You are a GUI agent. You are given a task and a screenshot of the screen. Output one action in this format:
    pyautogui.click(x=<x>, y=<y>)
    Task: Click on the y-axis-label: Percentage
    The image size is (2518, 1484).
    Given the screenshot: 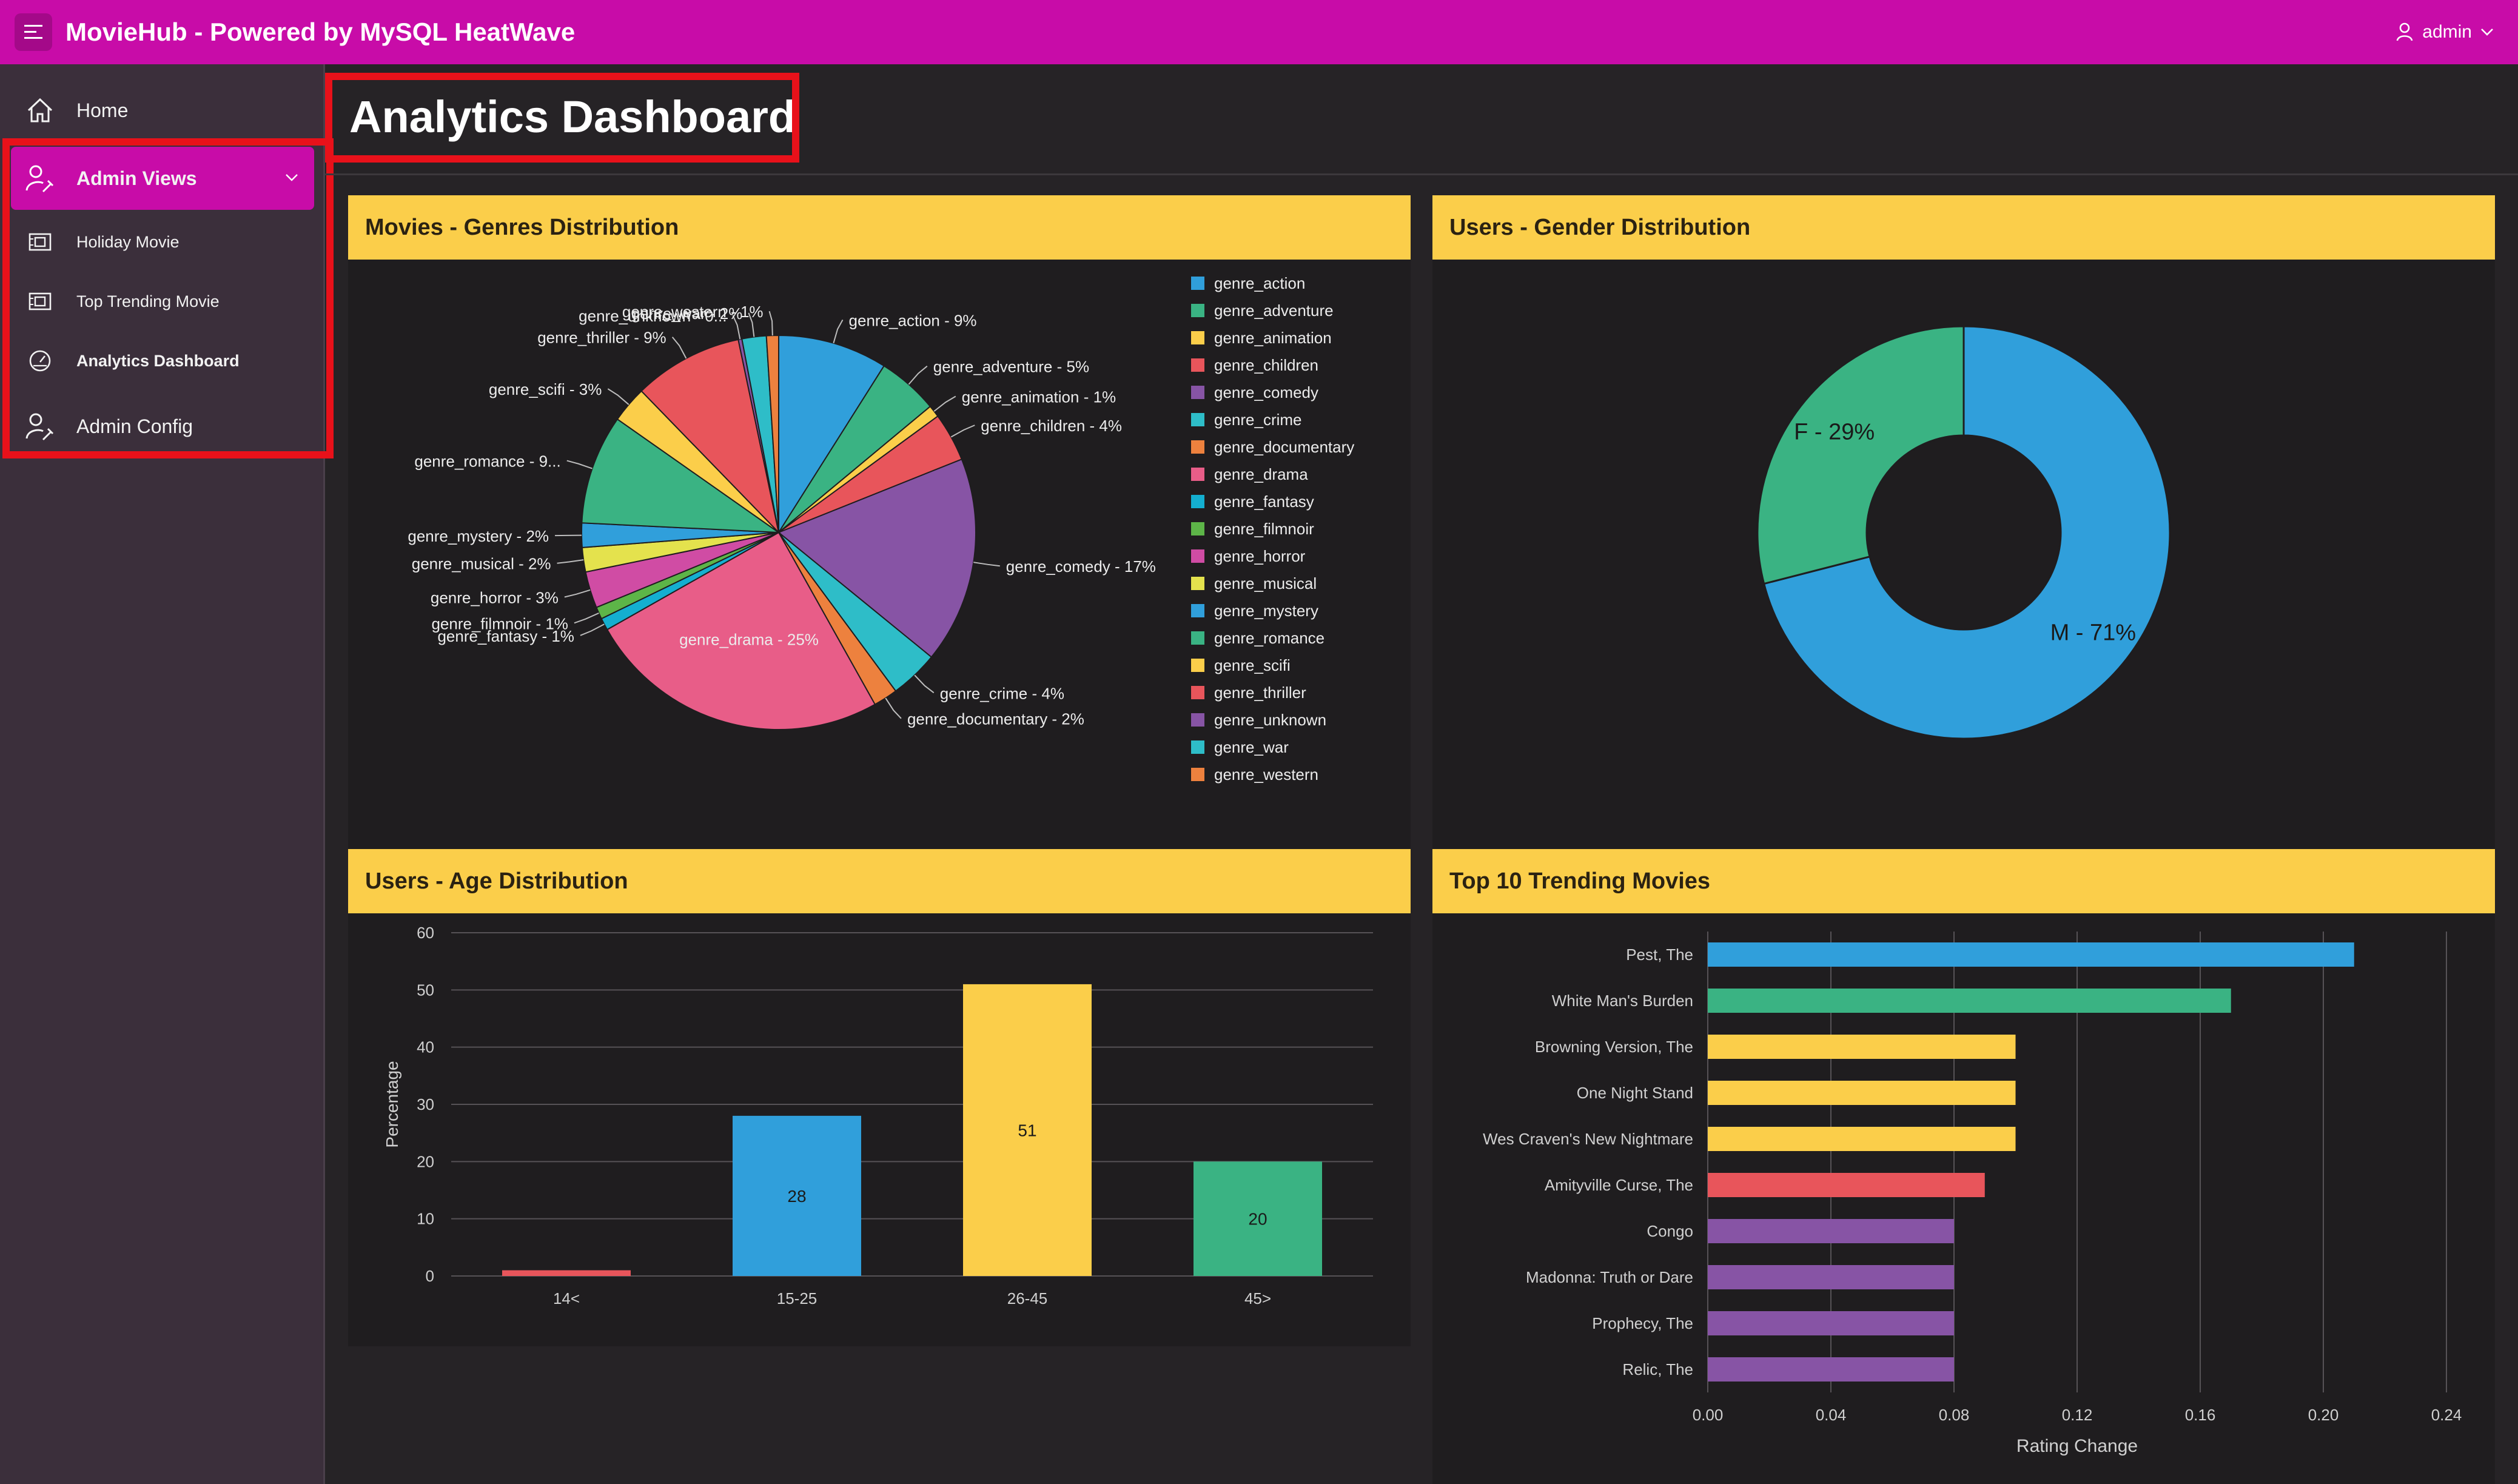 What is the action you would take?
    pyautogui.click(x=392, y=1104)
    